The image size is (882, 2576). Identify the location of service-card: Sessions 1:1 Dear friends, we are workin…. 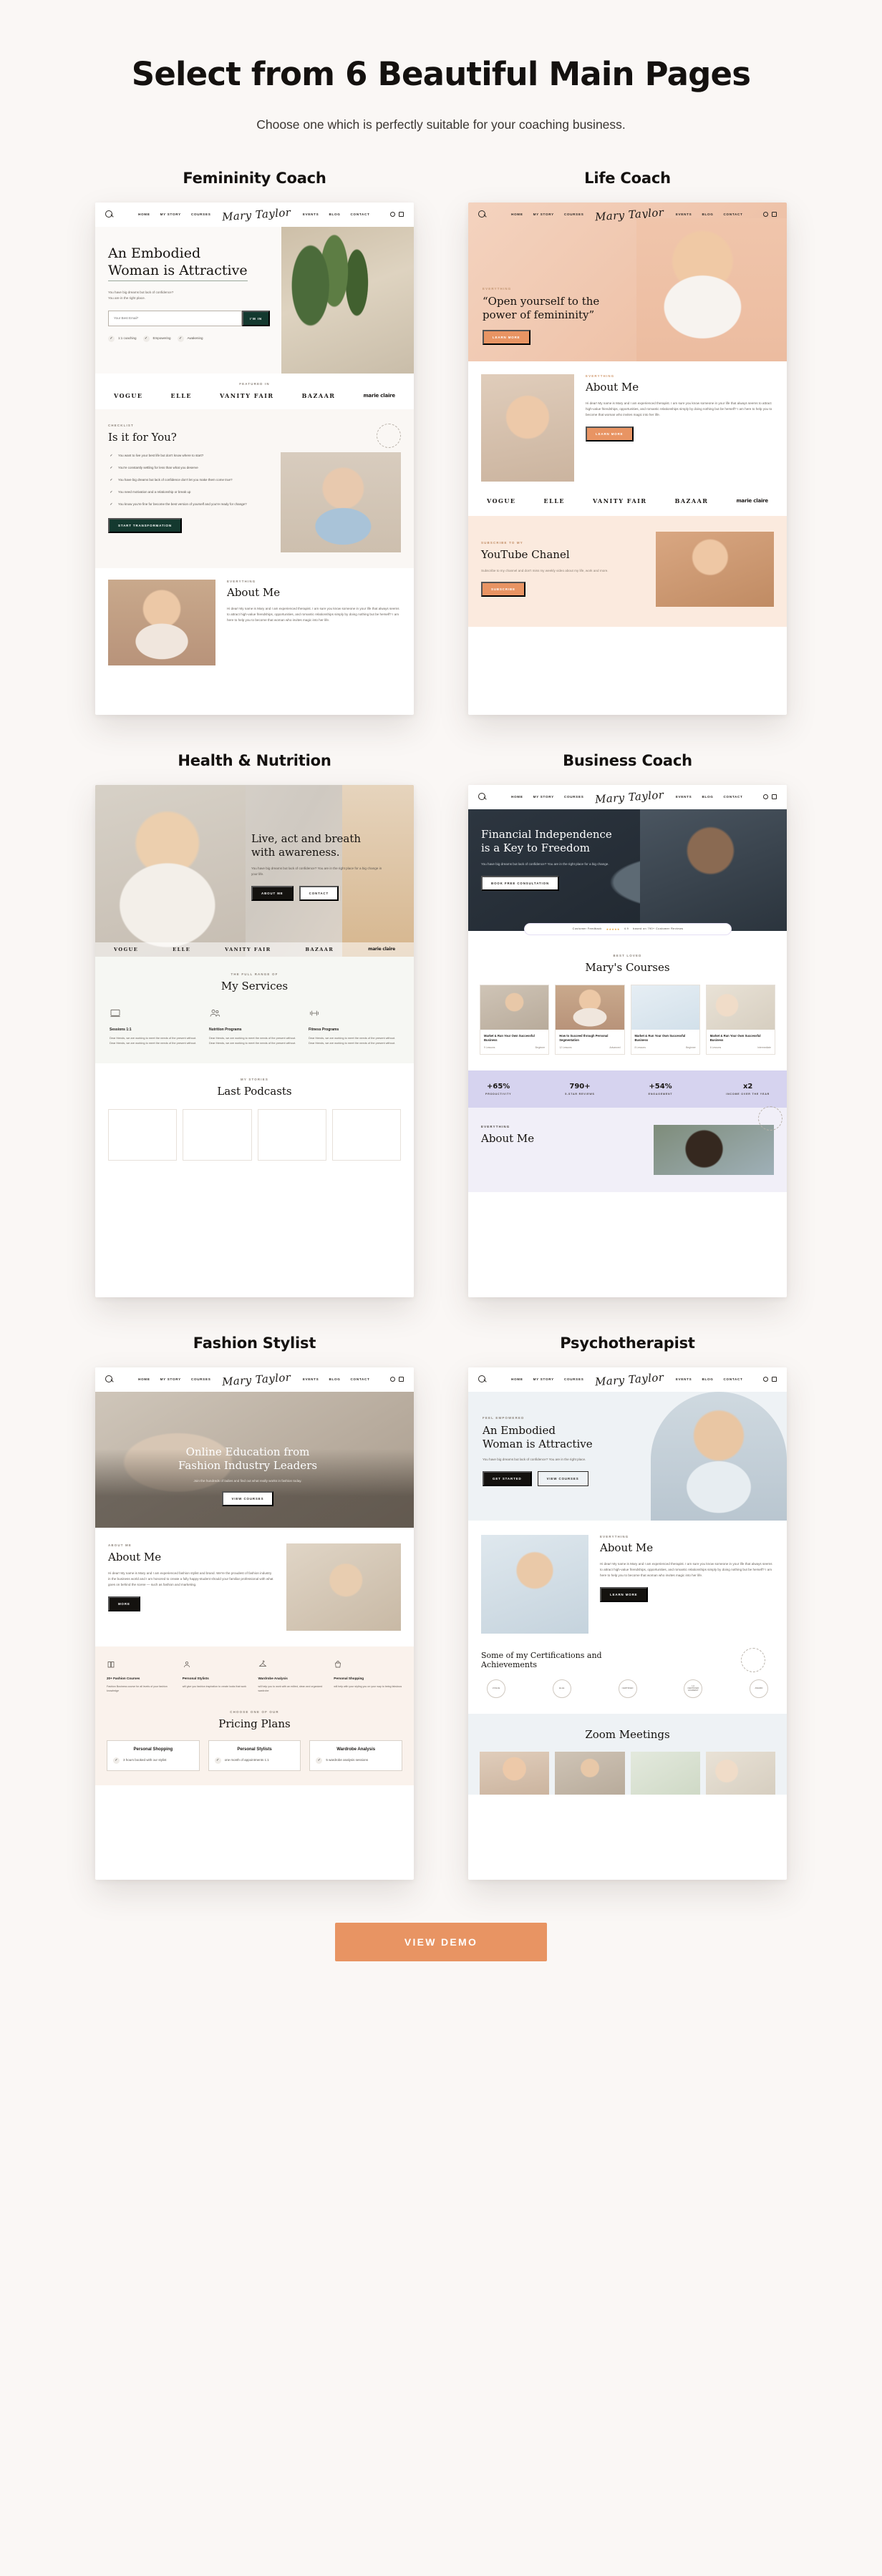
(155, 1027).